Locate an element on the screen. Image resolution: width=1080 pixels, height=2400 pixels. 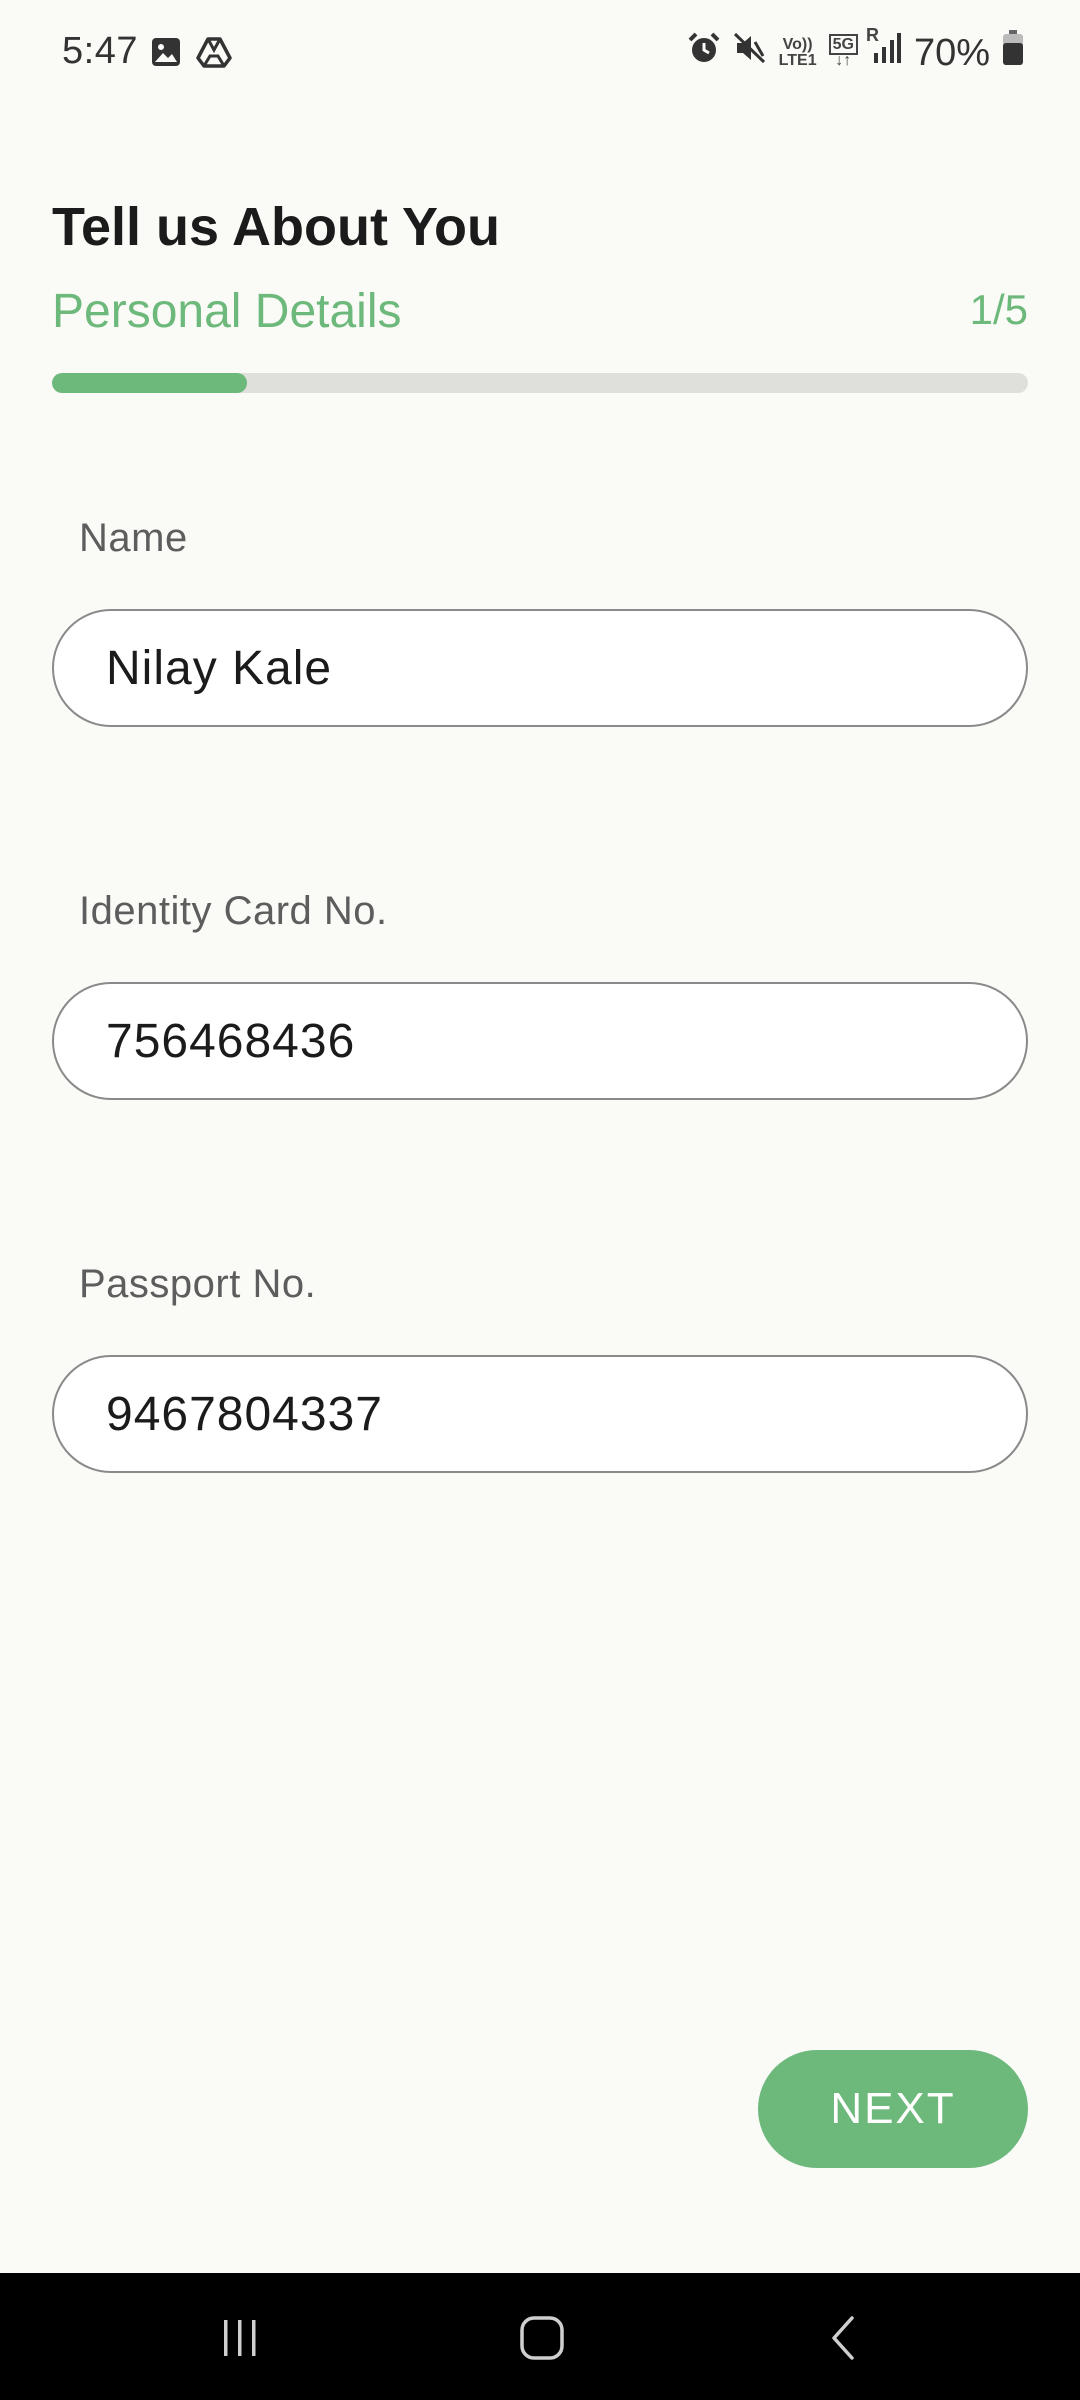
mute-icon is located at coordinates (750, 53).